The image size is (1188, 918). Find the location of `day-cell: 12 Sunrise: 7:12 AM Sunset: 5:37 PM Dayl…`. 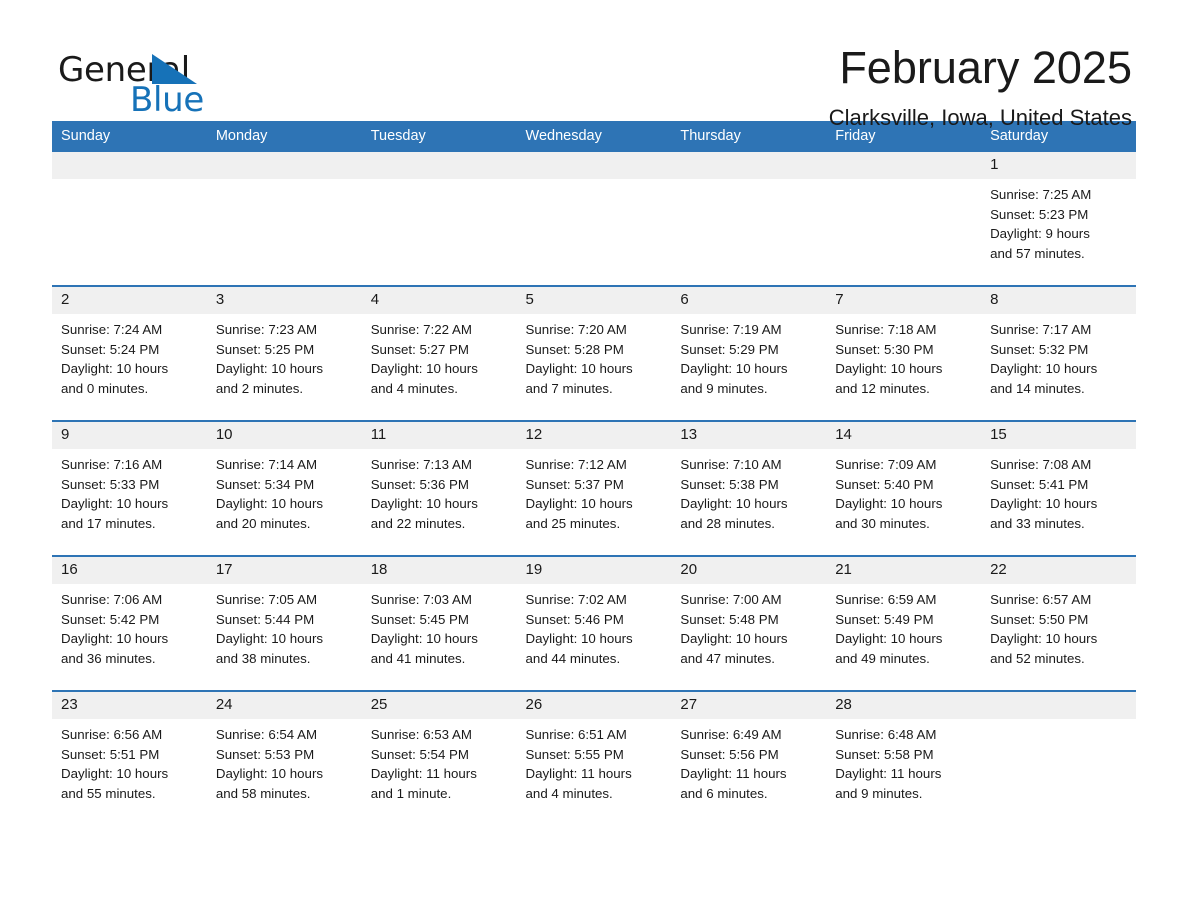

day-cell: 12 Sunrise: 7:12 AM Sunset: 5:37 PM Dayl… is located at coordinates (594, 488).